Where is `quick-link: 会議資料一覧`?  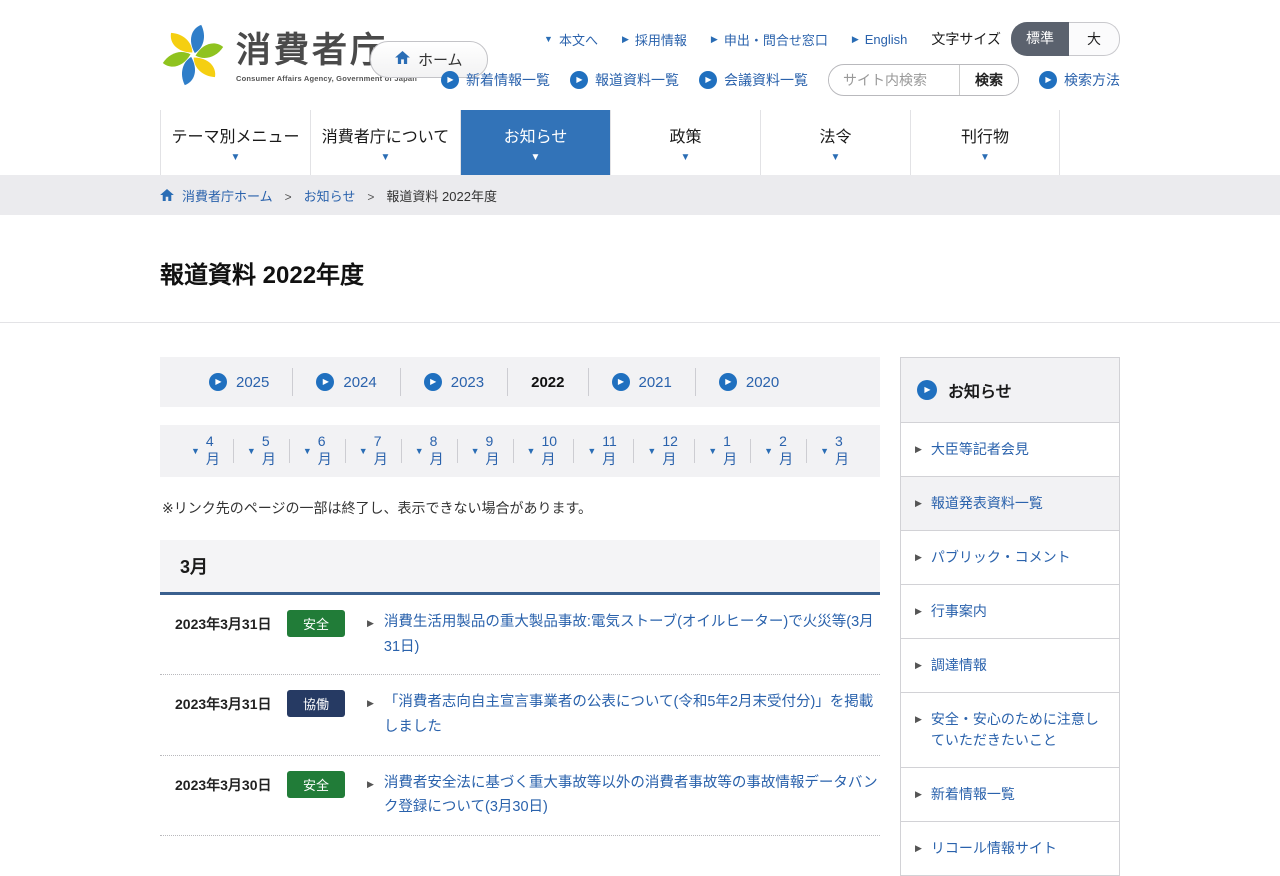
quick-link: 会議資料一覧 is located at coordinates (753, 80).